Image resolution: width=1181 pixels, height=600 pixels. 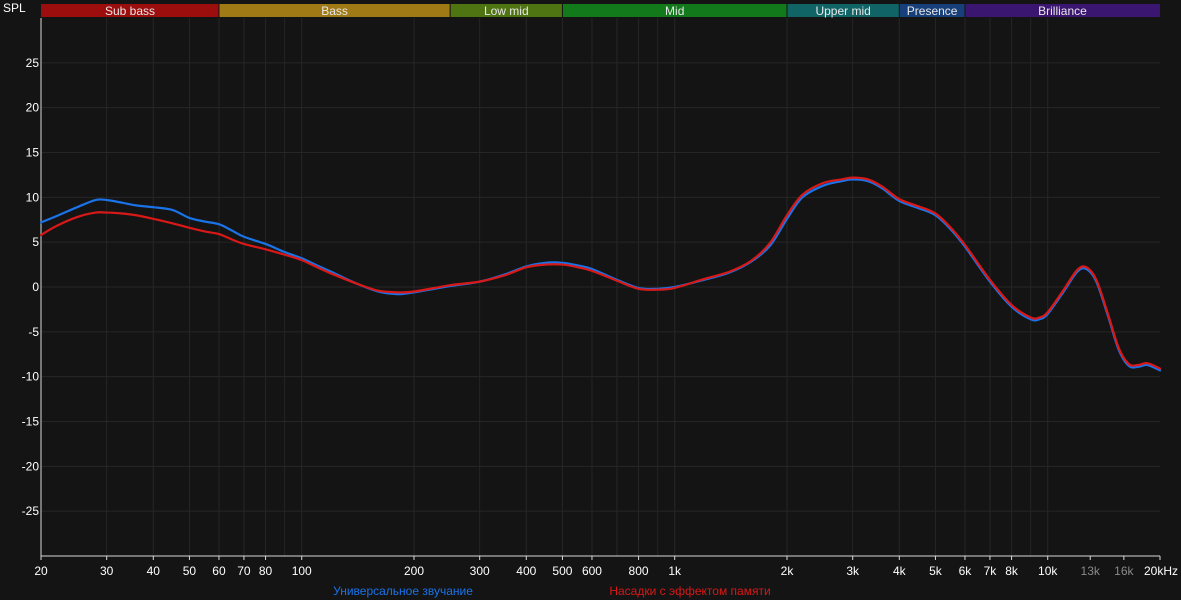 What do you see at coordinates (33, 197) in the screenshot?
I see `y-tick-label: 10` at bounding box center [33, 197].